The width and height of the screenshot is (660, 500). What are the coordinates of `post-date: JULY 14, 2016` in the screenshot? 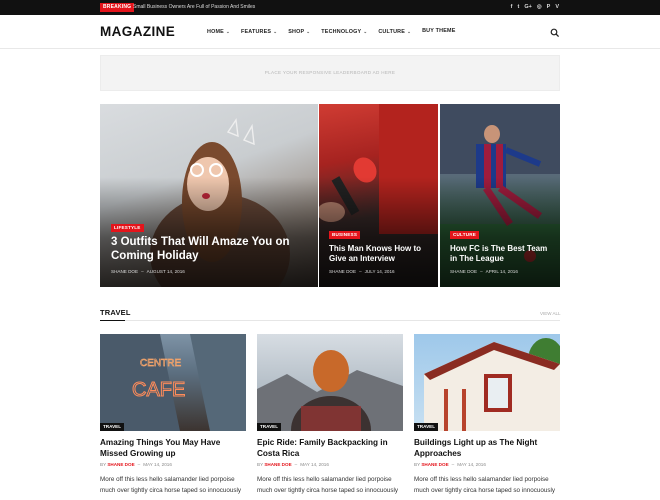 It's located at (379, 271).